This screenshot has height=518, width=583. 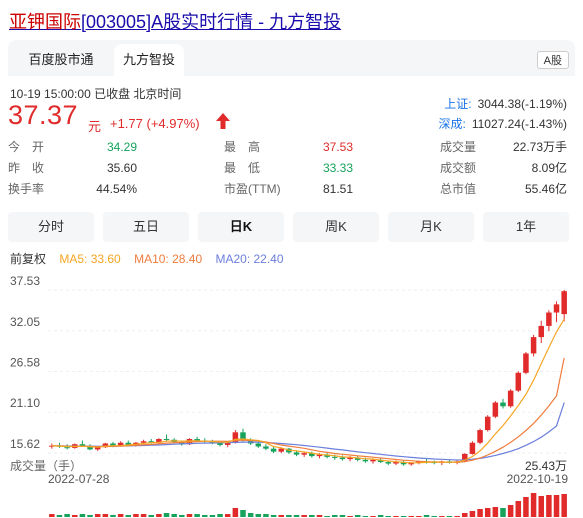 What do you see at coordinates (51, 227) in the screenshot?
I see `tab-intraday: 分时` at bounding box center [51, 227].